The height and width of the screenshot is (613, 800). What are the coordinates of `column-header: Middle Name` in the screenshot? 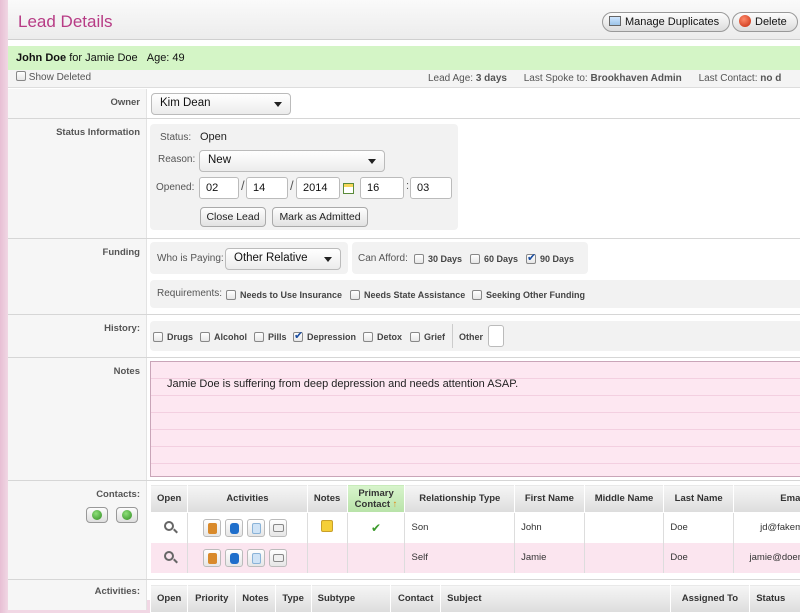 It's located at (624, 499).